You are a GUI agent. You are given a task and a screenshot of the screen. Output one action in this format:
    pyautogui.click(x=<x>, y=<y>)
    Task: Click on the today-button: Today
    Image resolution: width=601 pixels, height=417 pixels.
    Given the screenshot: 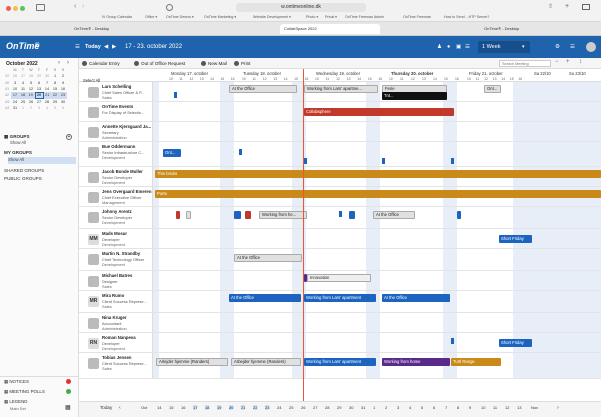 What is the action you would take?
    pyautogui.click(x=93, y=47)
    